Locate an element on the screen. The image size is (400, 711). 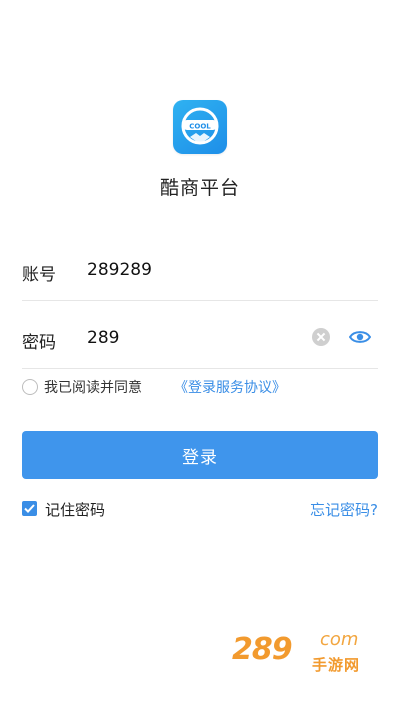
login-button: 登录 is located at coordinates (200, 455).